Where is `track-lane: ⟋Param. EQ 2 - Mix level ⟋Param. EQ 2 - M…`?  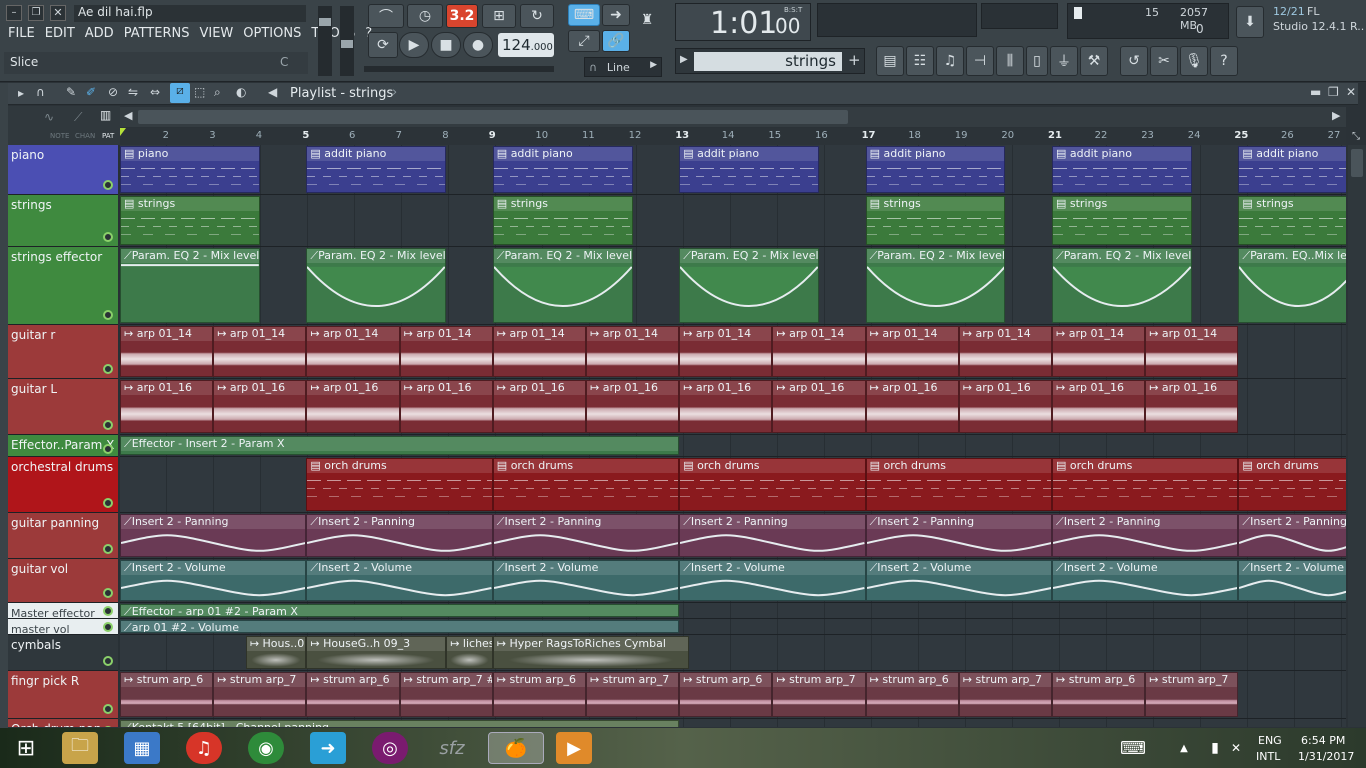
track-lane: ⟋Param. EQ 2 - Mix level ⟋Param. EQ 2 - M… is located at coordinates (733, 286).